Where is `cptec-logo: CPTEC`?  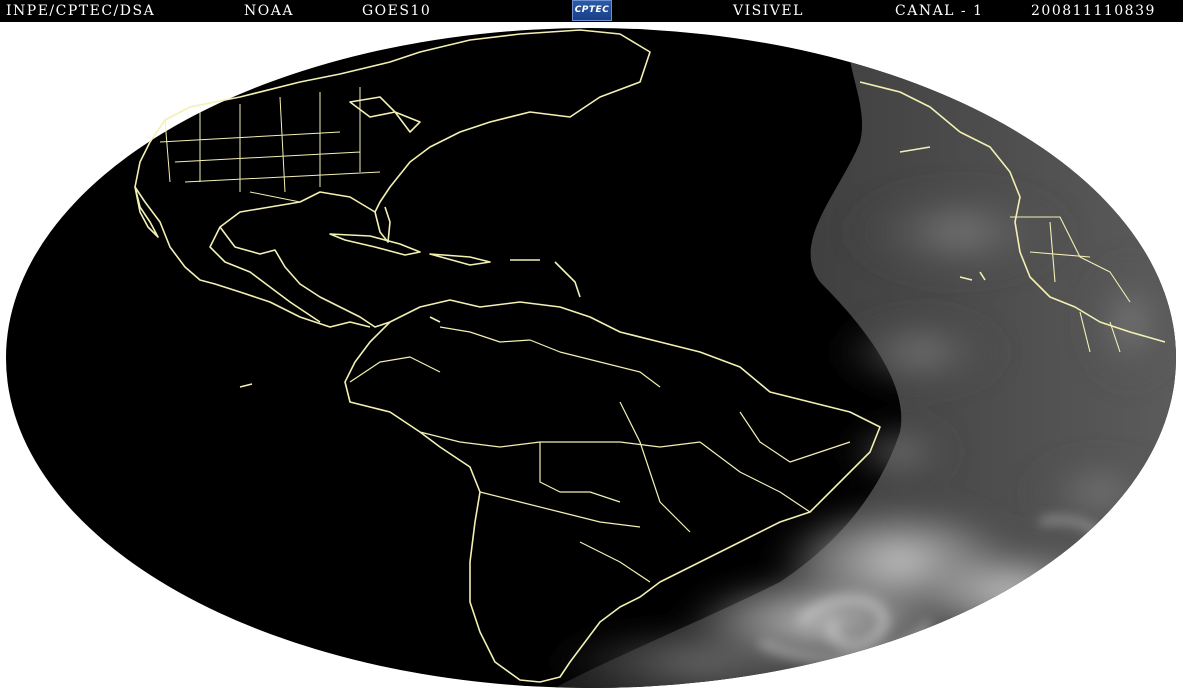 cptec-logo: CPTEC is located at coordinates (592, 10).